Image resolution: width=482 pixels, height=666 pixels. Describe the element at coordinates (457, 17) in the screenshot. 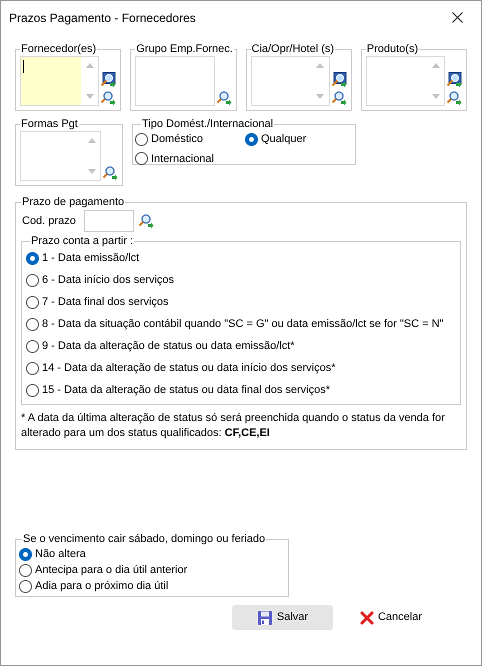

I see `close-icon` at that location.